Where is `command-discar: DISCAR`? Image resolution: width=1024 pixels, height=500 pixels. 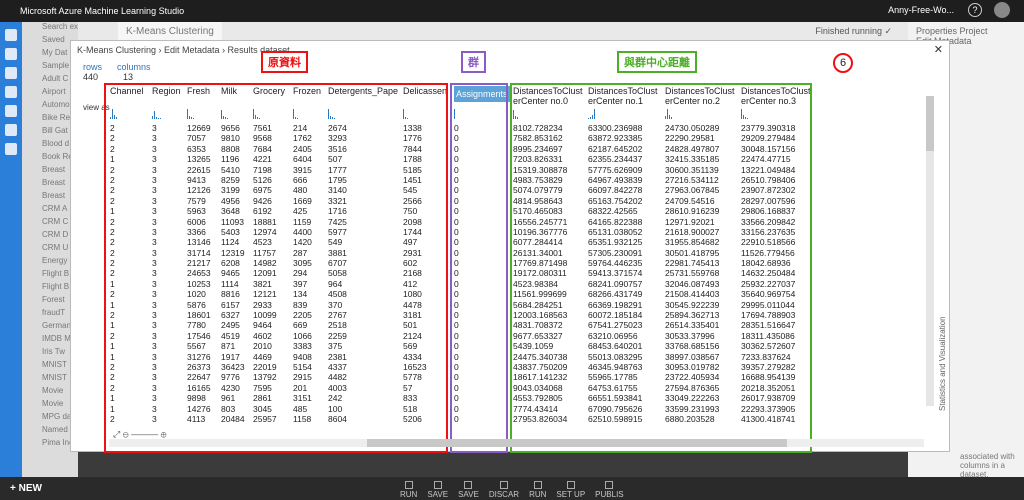
command-discar: DISCAR is located at coordinates (504, 490).